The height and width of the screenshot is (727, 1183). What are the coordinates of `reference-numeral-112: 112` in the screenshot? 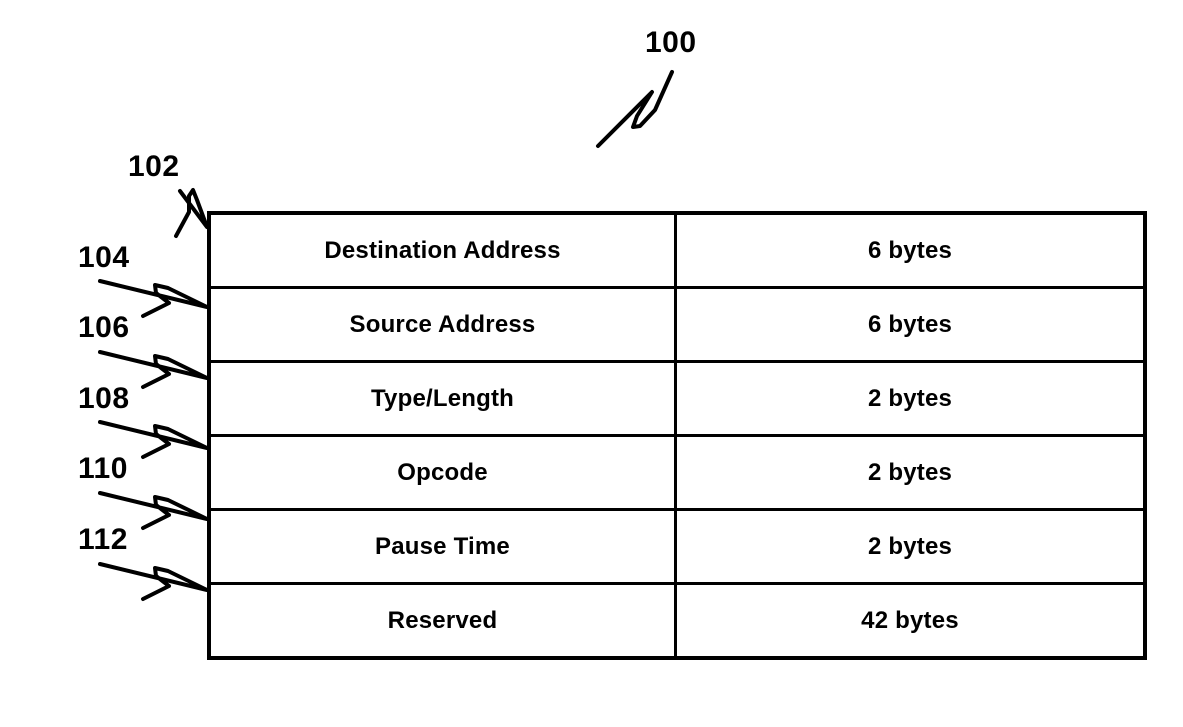 It's located at (103, 539).